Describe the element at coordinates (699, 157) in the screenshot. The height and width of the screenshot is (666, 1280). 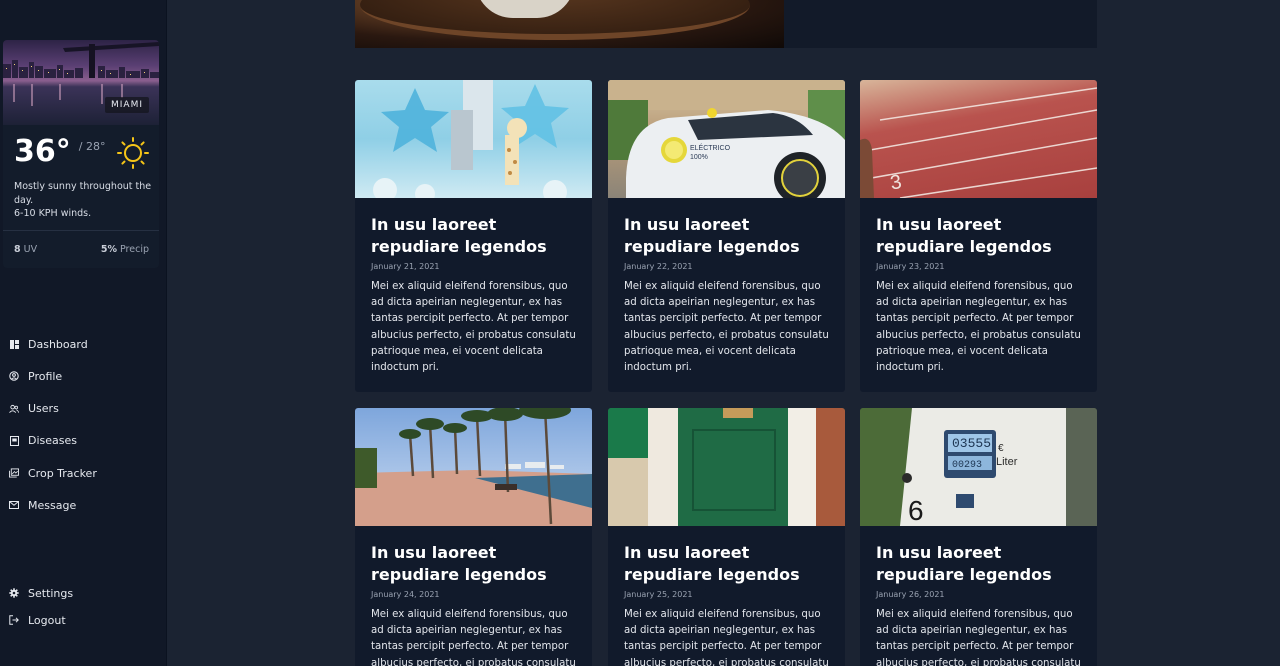
I see `svg-text: 100%` at that location.